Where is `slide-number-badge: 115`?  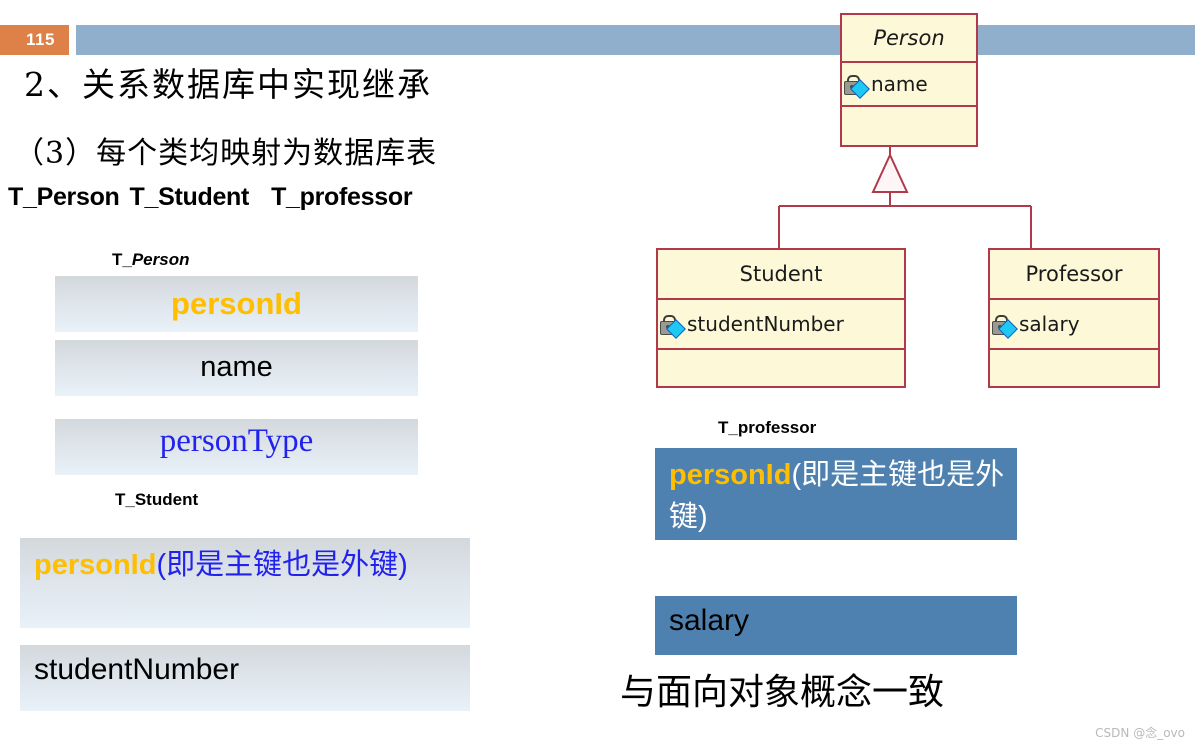
slide-number-badge: 115 is located at coordinates (34, 40).